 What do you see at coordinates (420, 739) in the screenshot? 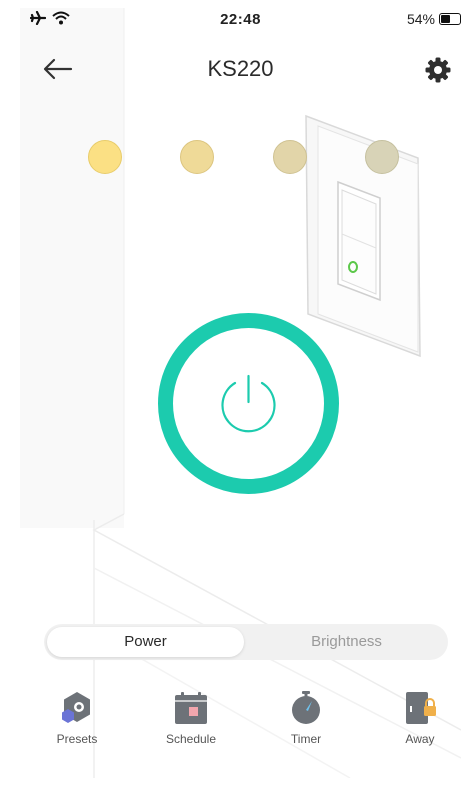
I see `nav-away-label: Away` at bounding box center [420, 739].